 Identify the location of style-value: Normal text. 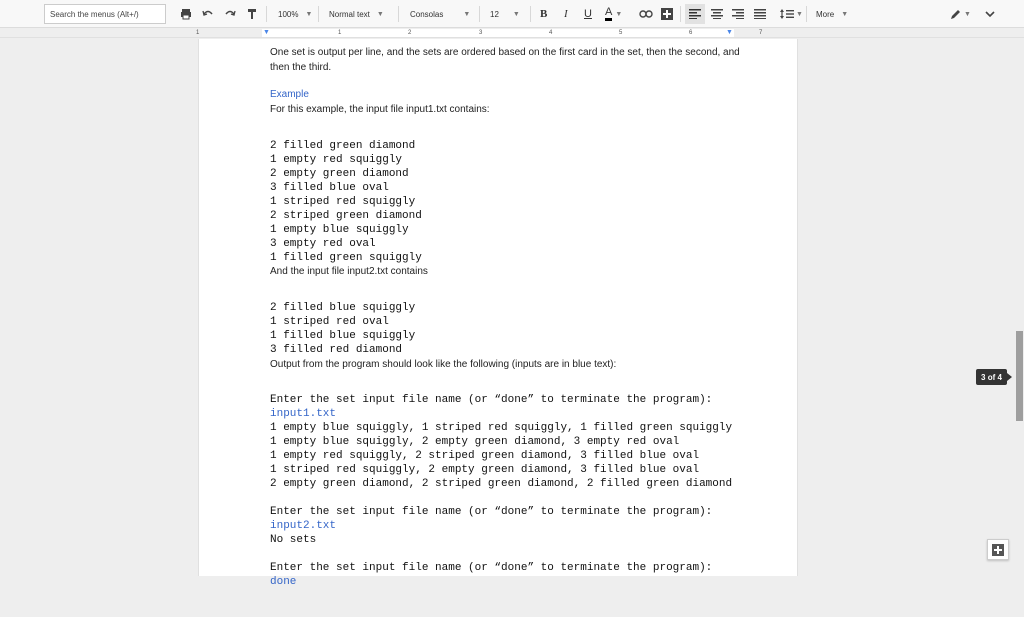
(349, 14).